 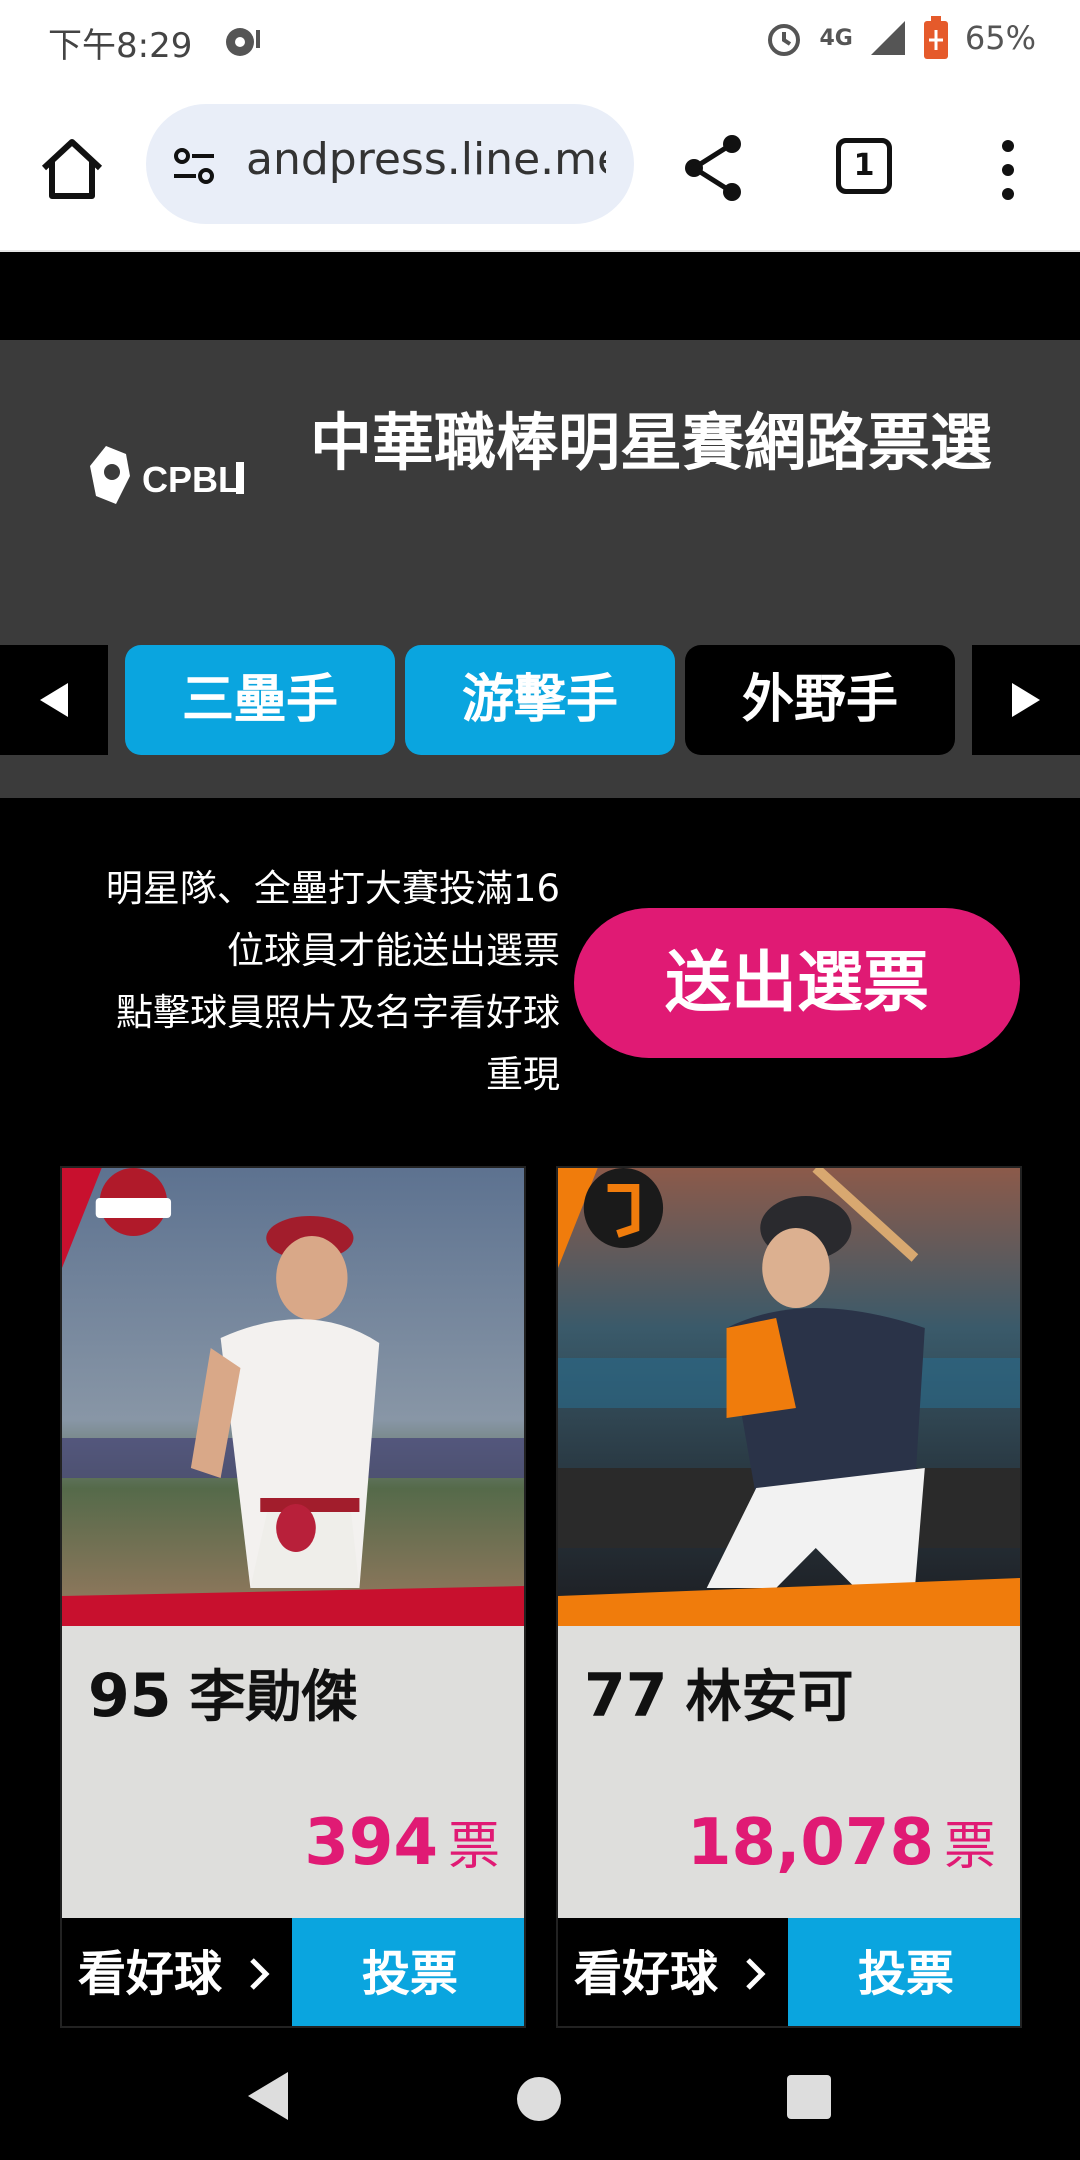 I want to click on player-number: 77, so click(x=626, y=1696).